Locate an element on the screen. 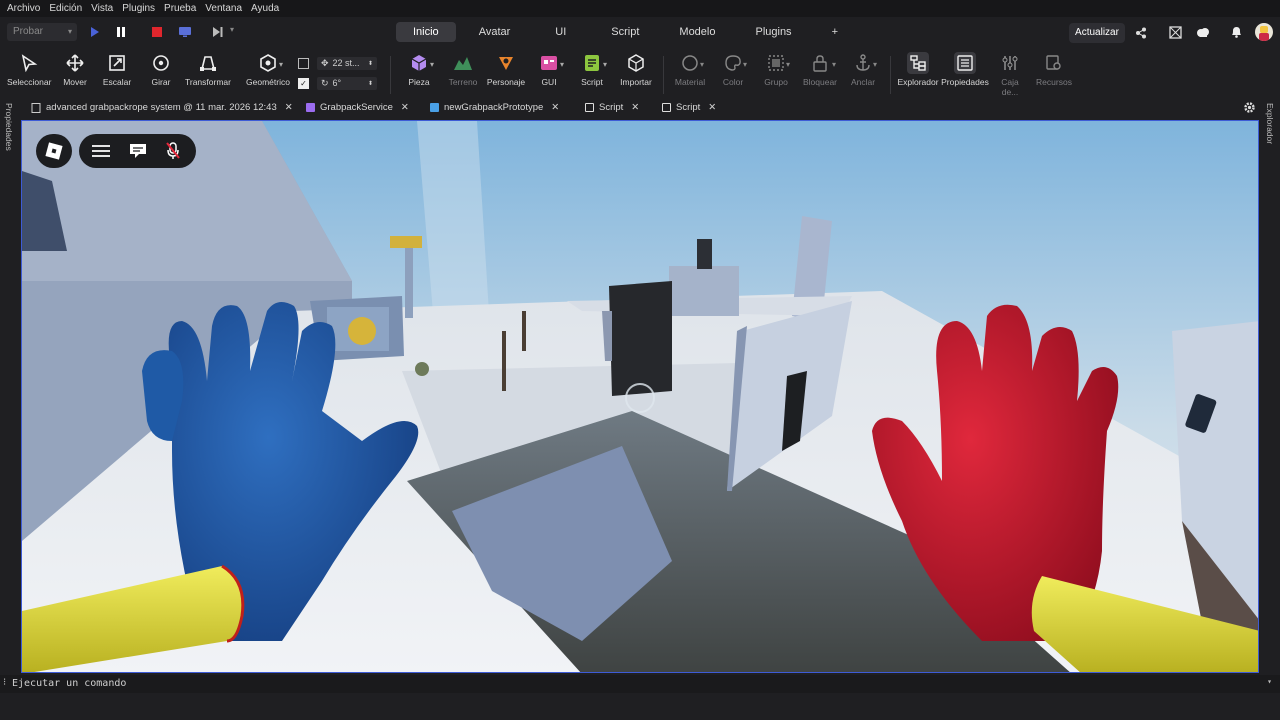 The height and width of the screenshot is (720, 1280). bell-icon is located at coordinates (1236, 32).